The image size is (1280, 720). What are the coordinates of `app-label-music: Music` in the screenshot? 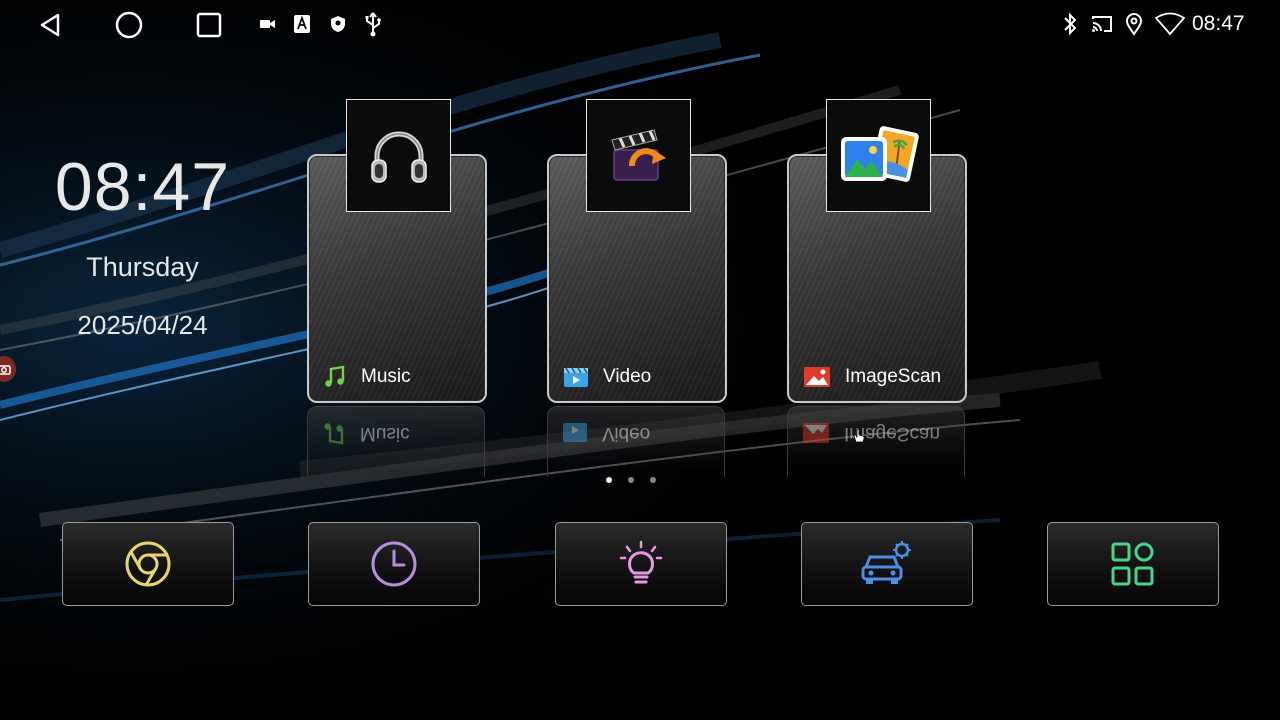 It's located at (386, 376).